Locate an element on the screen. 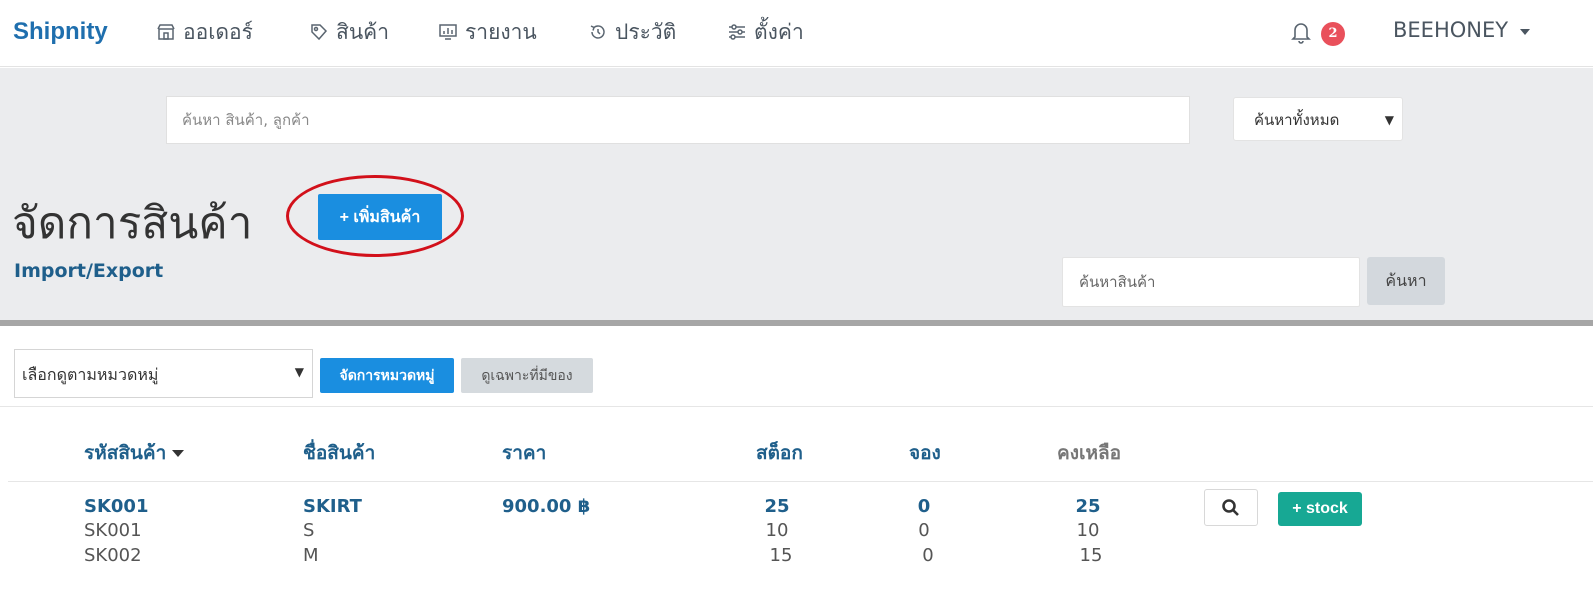 The height and width of the screenshot is (610, 1593). column-header-name: ชื่อสินค้า is located at coordinates (339, 453).